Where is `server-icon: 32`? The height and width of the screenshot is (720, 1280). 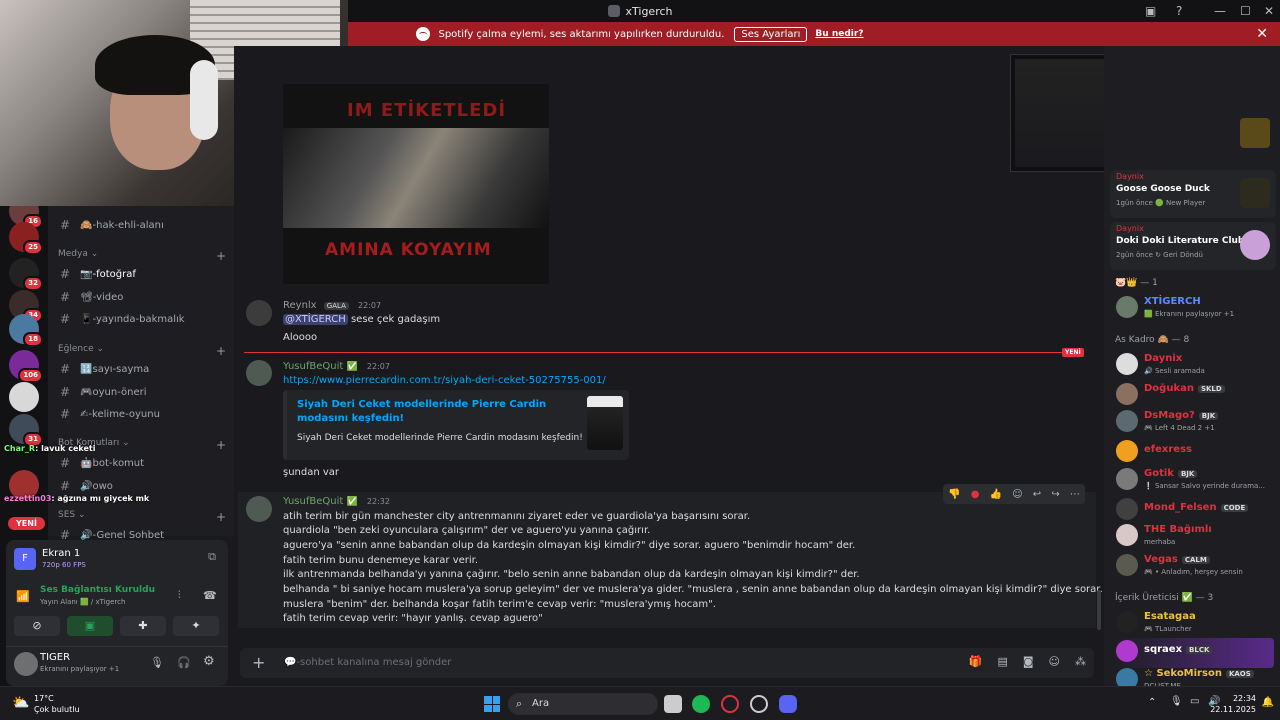
server-icon: 32 is located at coordinates (26, 274).